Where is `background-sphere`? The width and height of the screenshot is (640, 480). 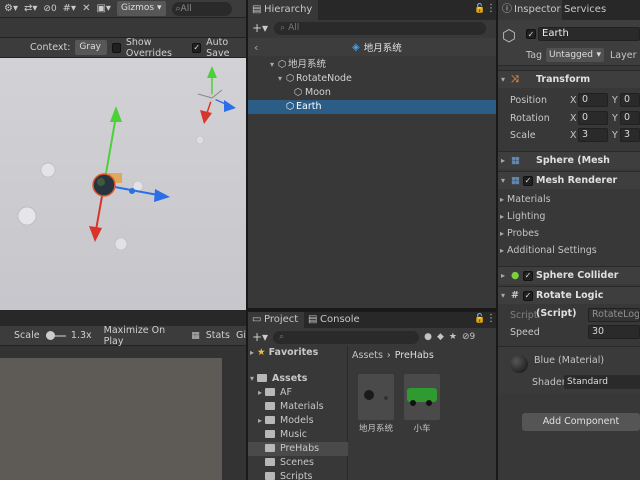 background-sphere is located at coordinates (200, 140).